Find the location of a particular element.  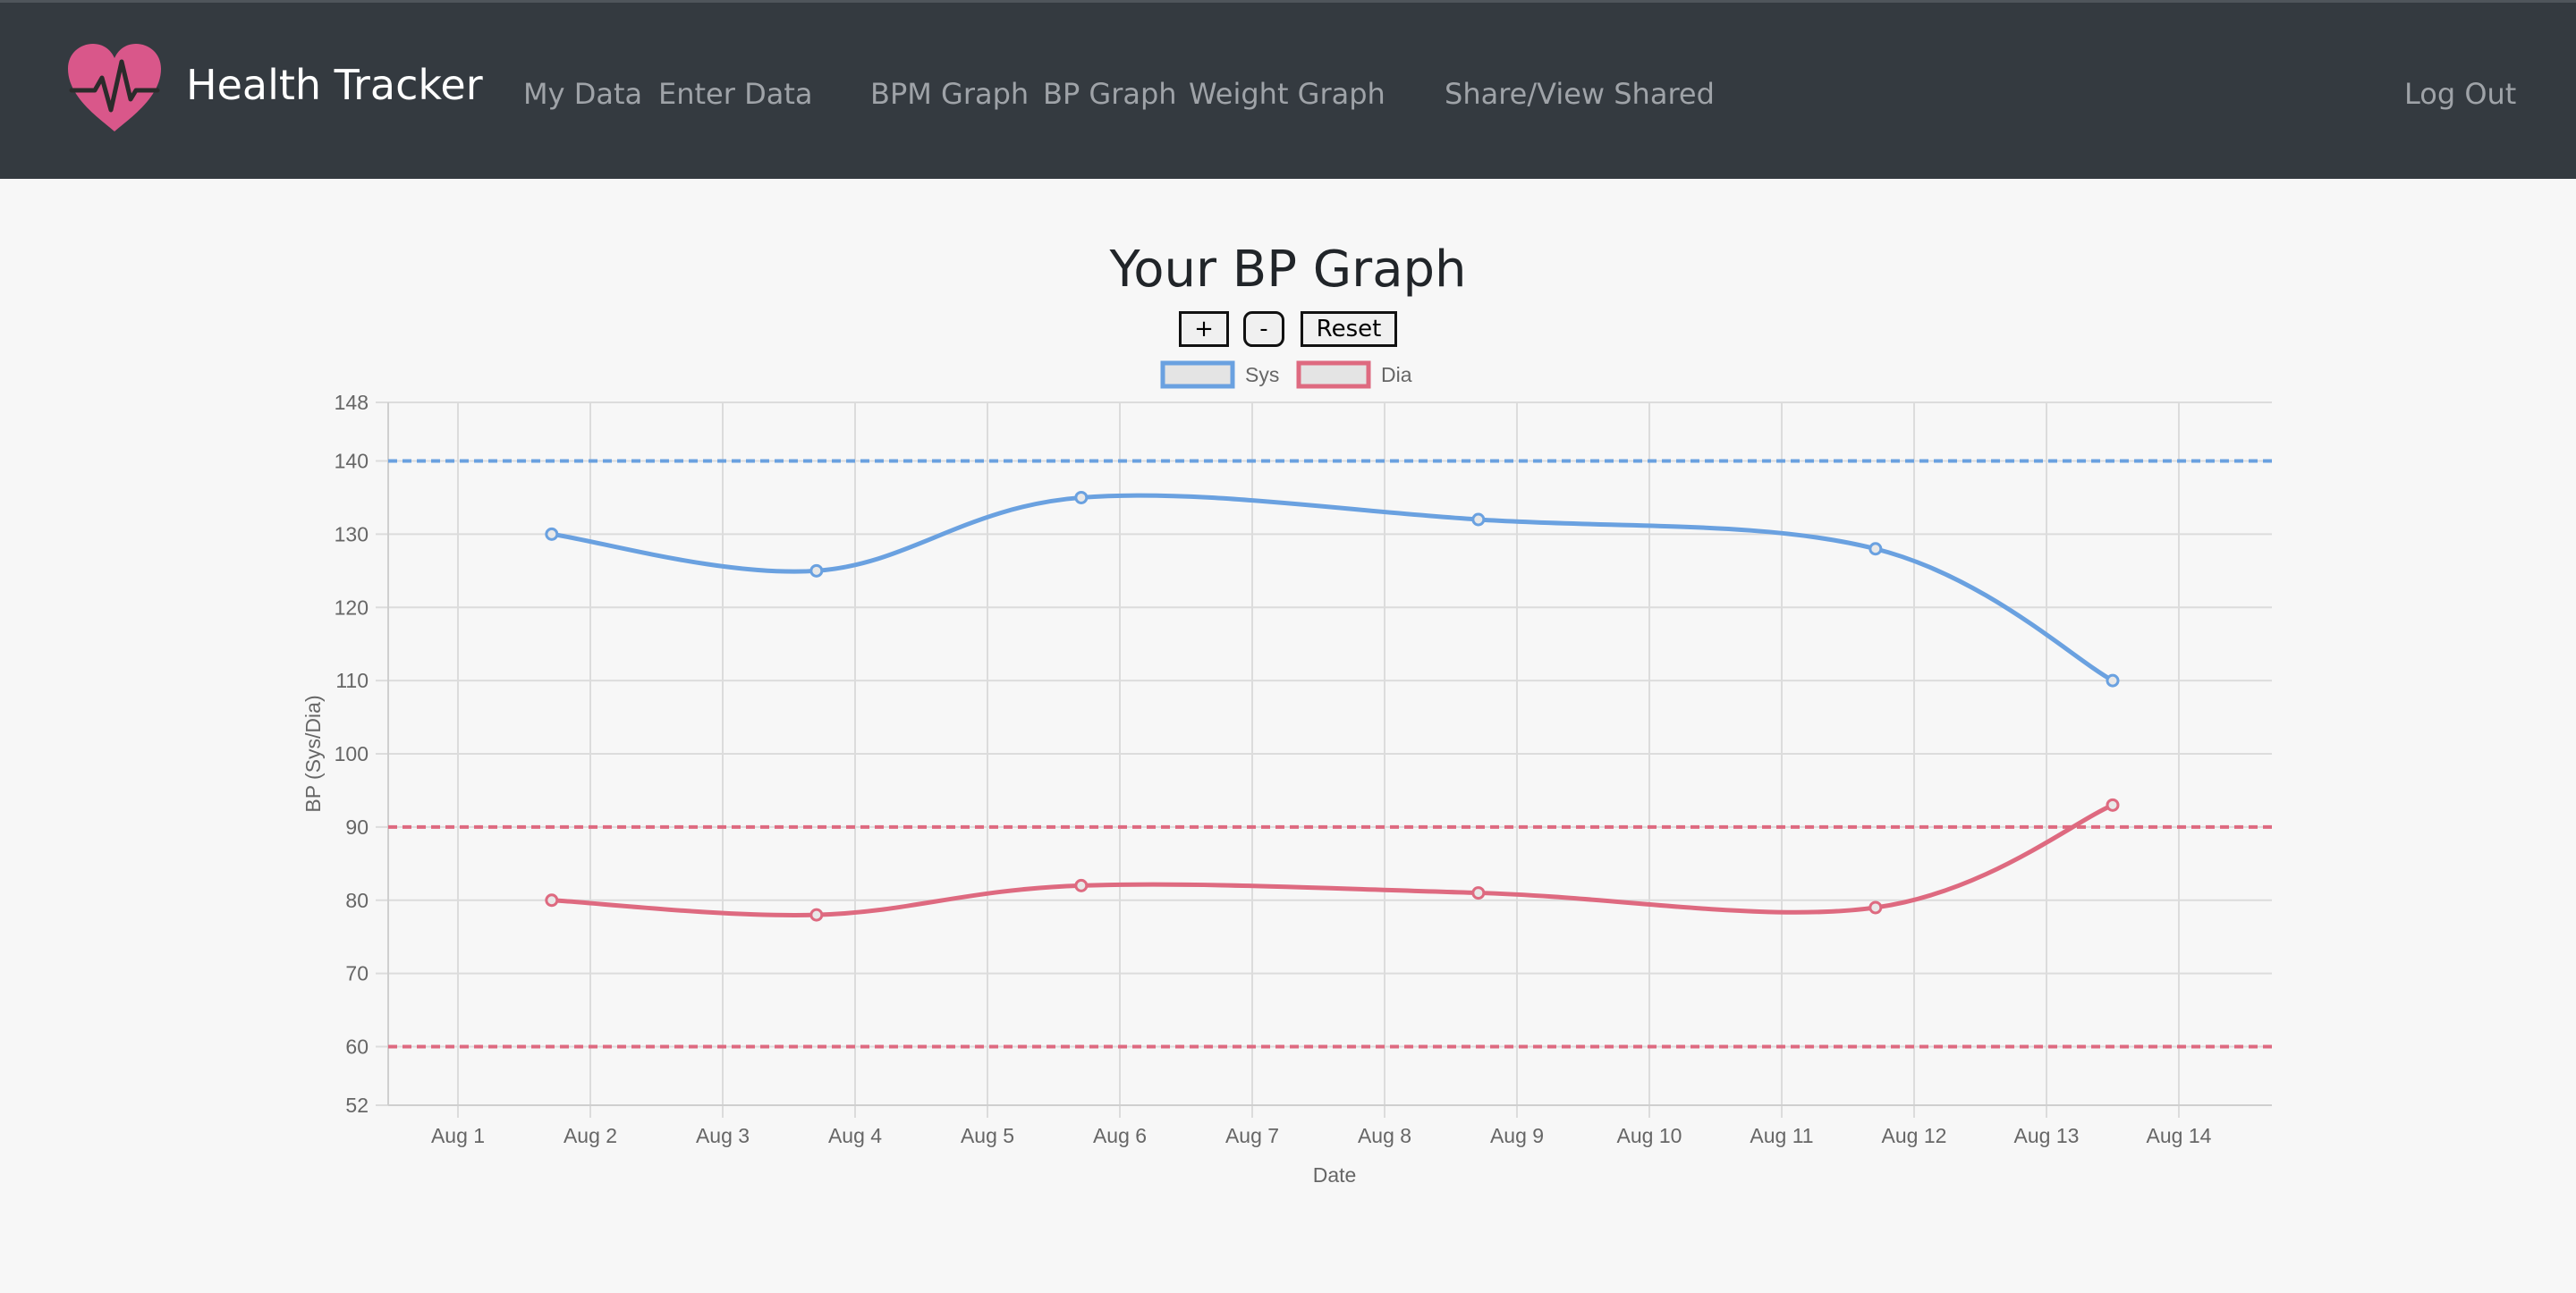

x-tick-label: Aug 12 is located at coordinates (1914, 1136).